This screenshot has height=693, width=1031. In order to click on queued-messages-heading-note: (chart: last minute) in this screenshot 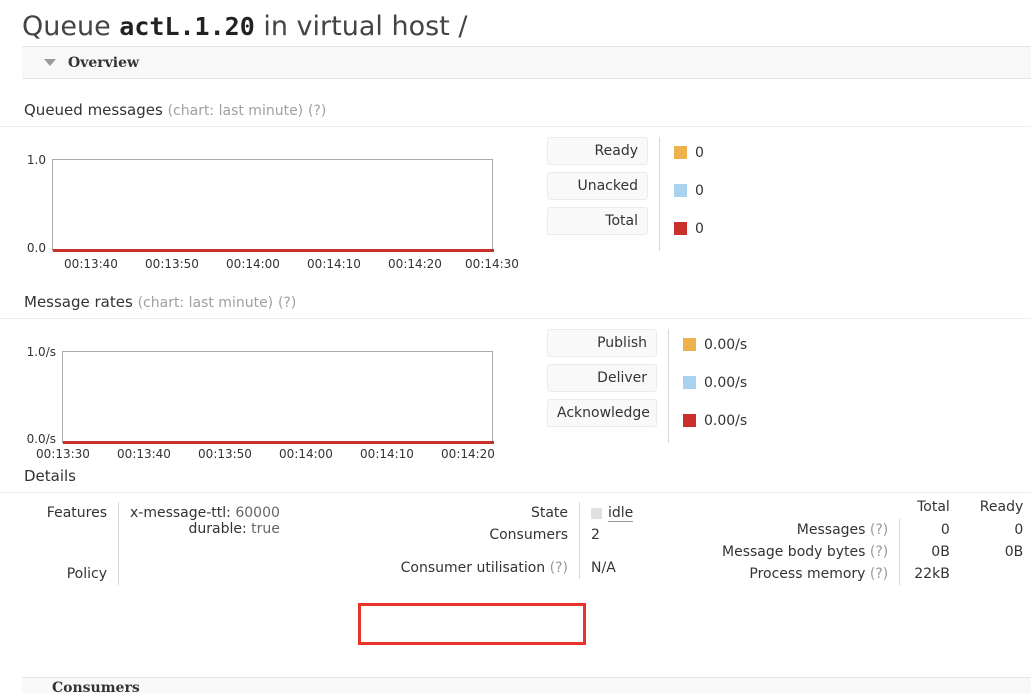, I will do `click(235, 111)`.